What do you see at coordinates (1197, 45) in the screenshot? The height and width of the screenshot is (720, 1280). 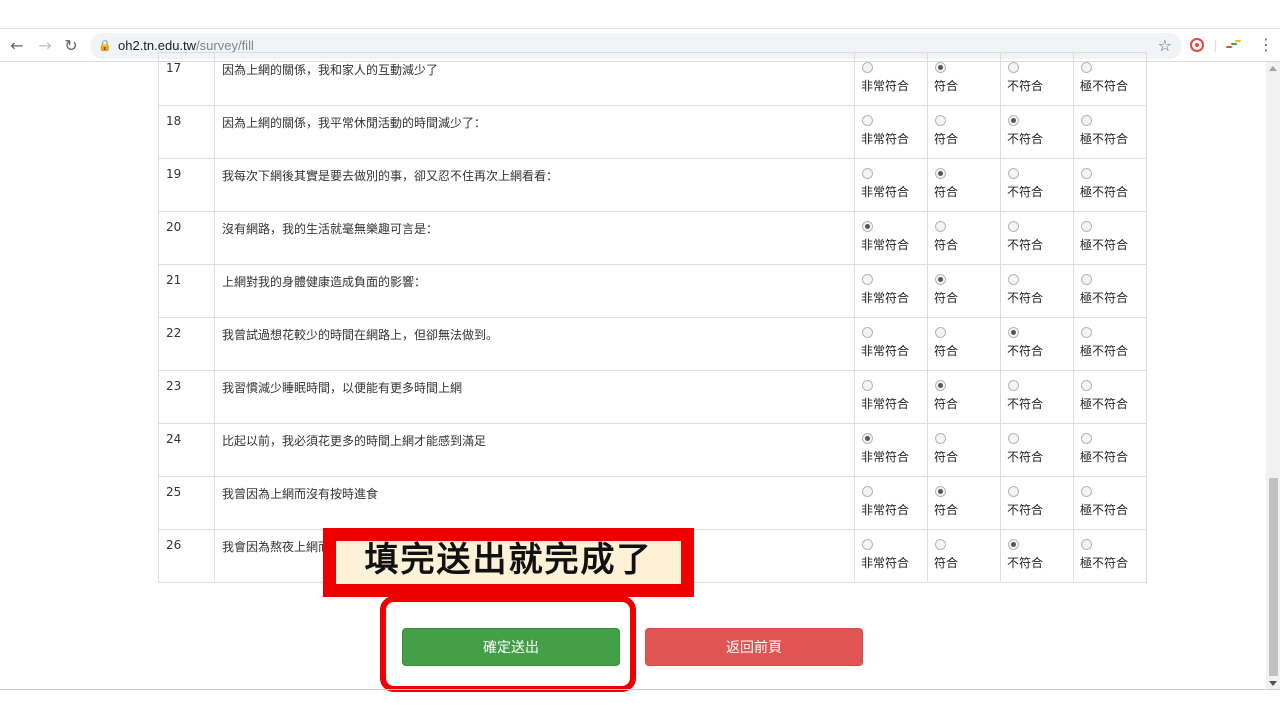 I see `extension-icon` at bounding box center [1197, 45].